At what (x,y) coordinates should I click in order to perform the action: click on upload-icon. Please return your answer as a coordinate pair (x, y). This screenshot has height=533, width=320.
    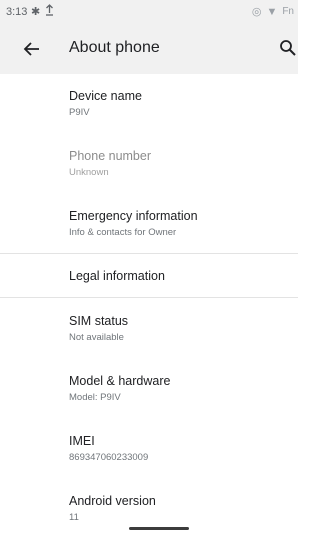
    Looking at the image, I should click on (49, 10).